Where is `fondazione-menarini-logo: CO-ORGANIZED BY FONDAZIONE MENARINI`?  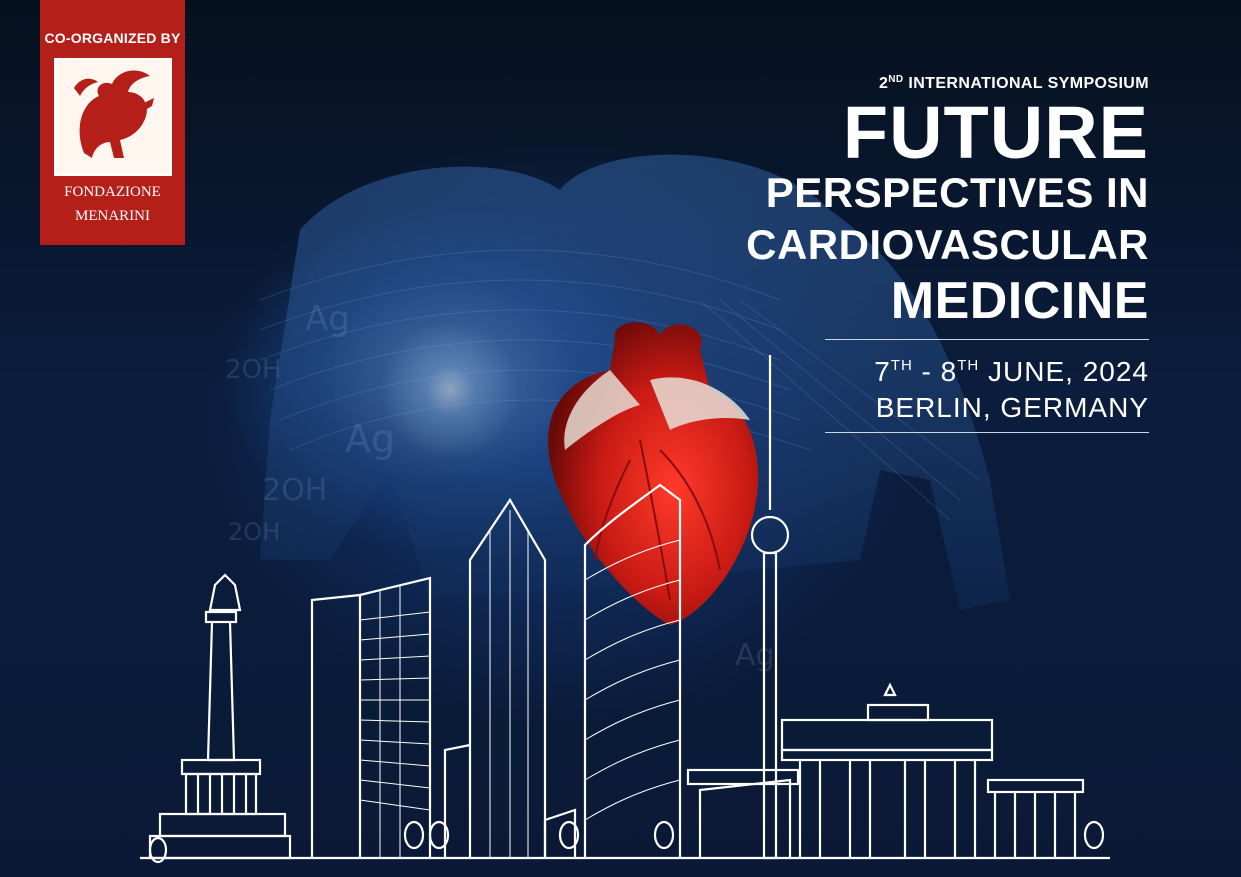
fondazione-menarini-logo: CO-ORGANIZED BY FONDAZIONE MENARINI is located at coordinates (112, 122).